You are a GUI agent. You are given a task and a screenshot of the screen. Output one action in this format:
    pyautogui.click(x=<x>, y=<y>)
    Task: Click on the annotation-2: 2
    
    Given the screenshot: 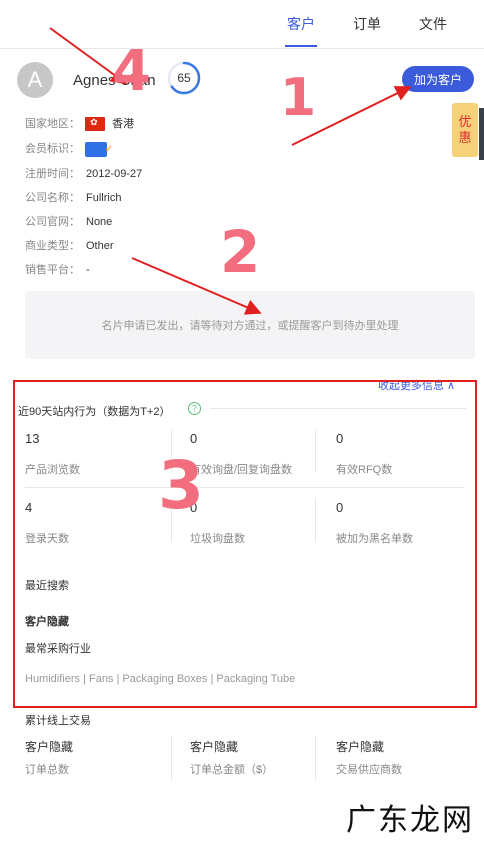 What is the action you would take?
    pyautogui.click(x=240, y=252)
    